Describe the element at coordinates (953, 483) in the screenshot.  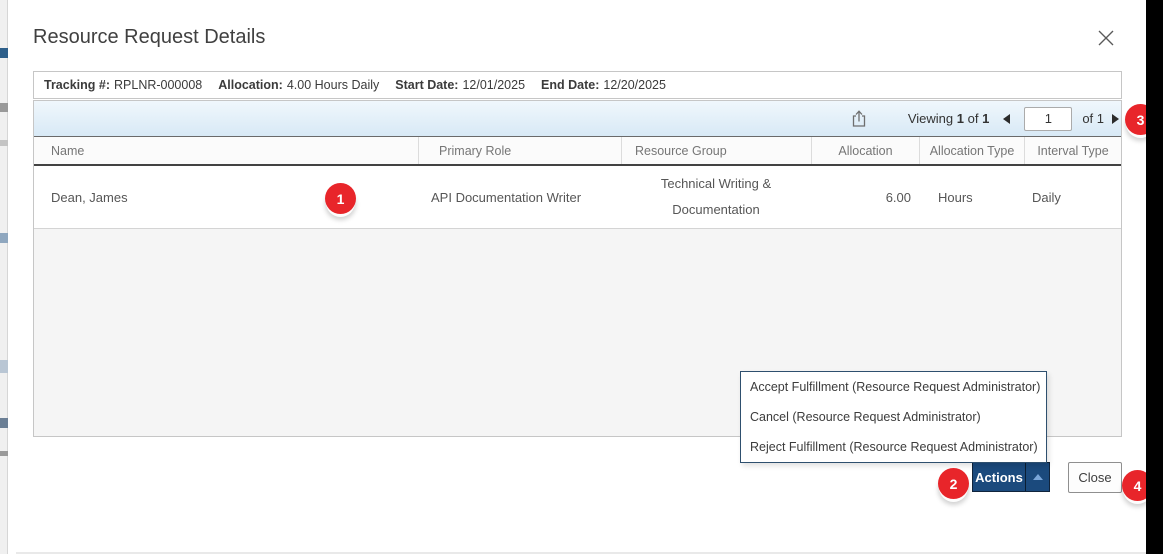
I see `annotation-badge-2: 2` at that location.